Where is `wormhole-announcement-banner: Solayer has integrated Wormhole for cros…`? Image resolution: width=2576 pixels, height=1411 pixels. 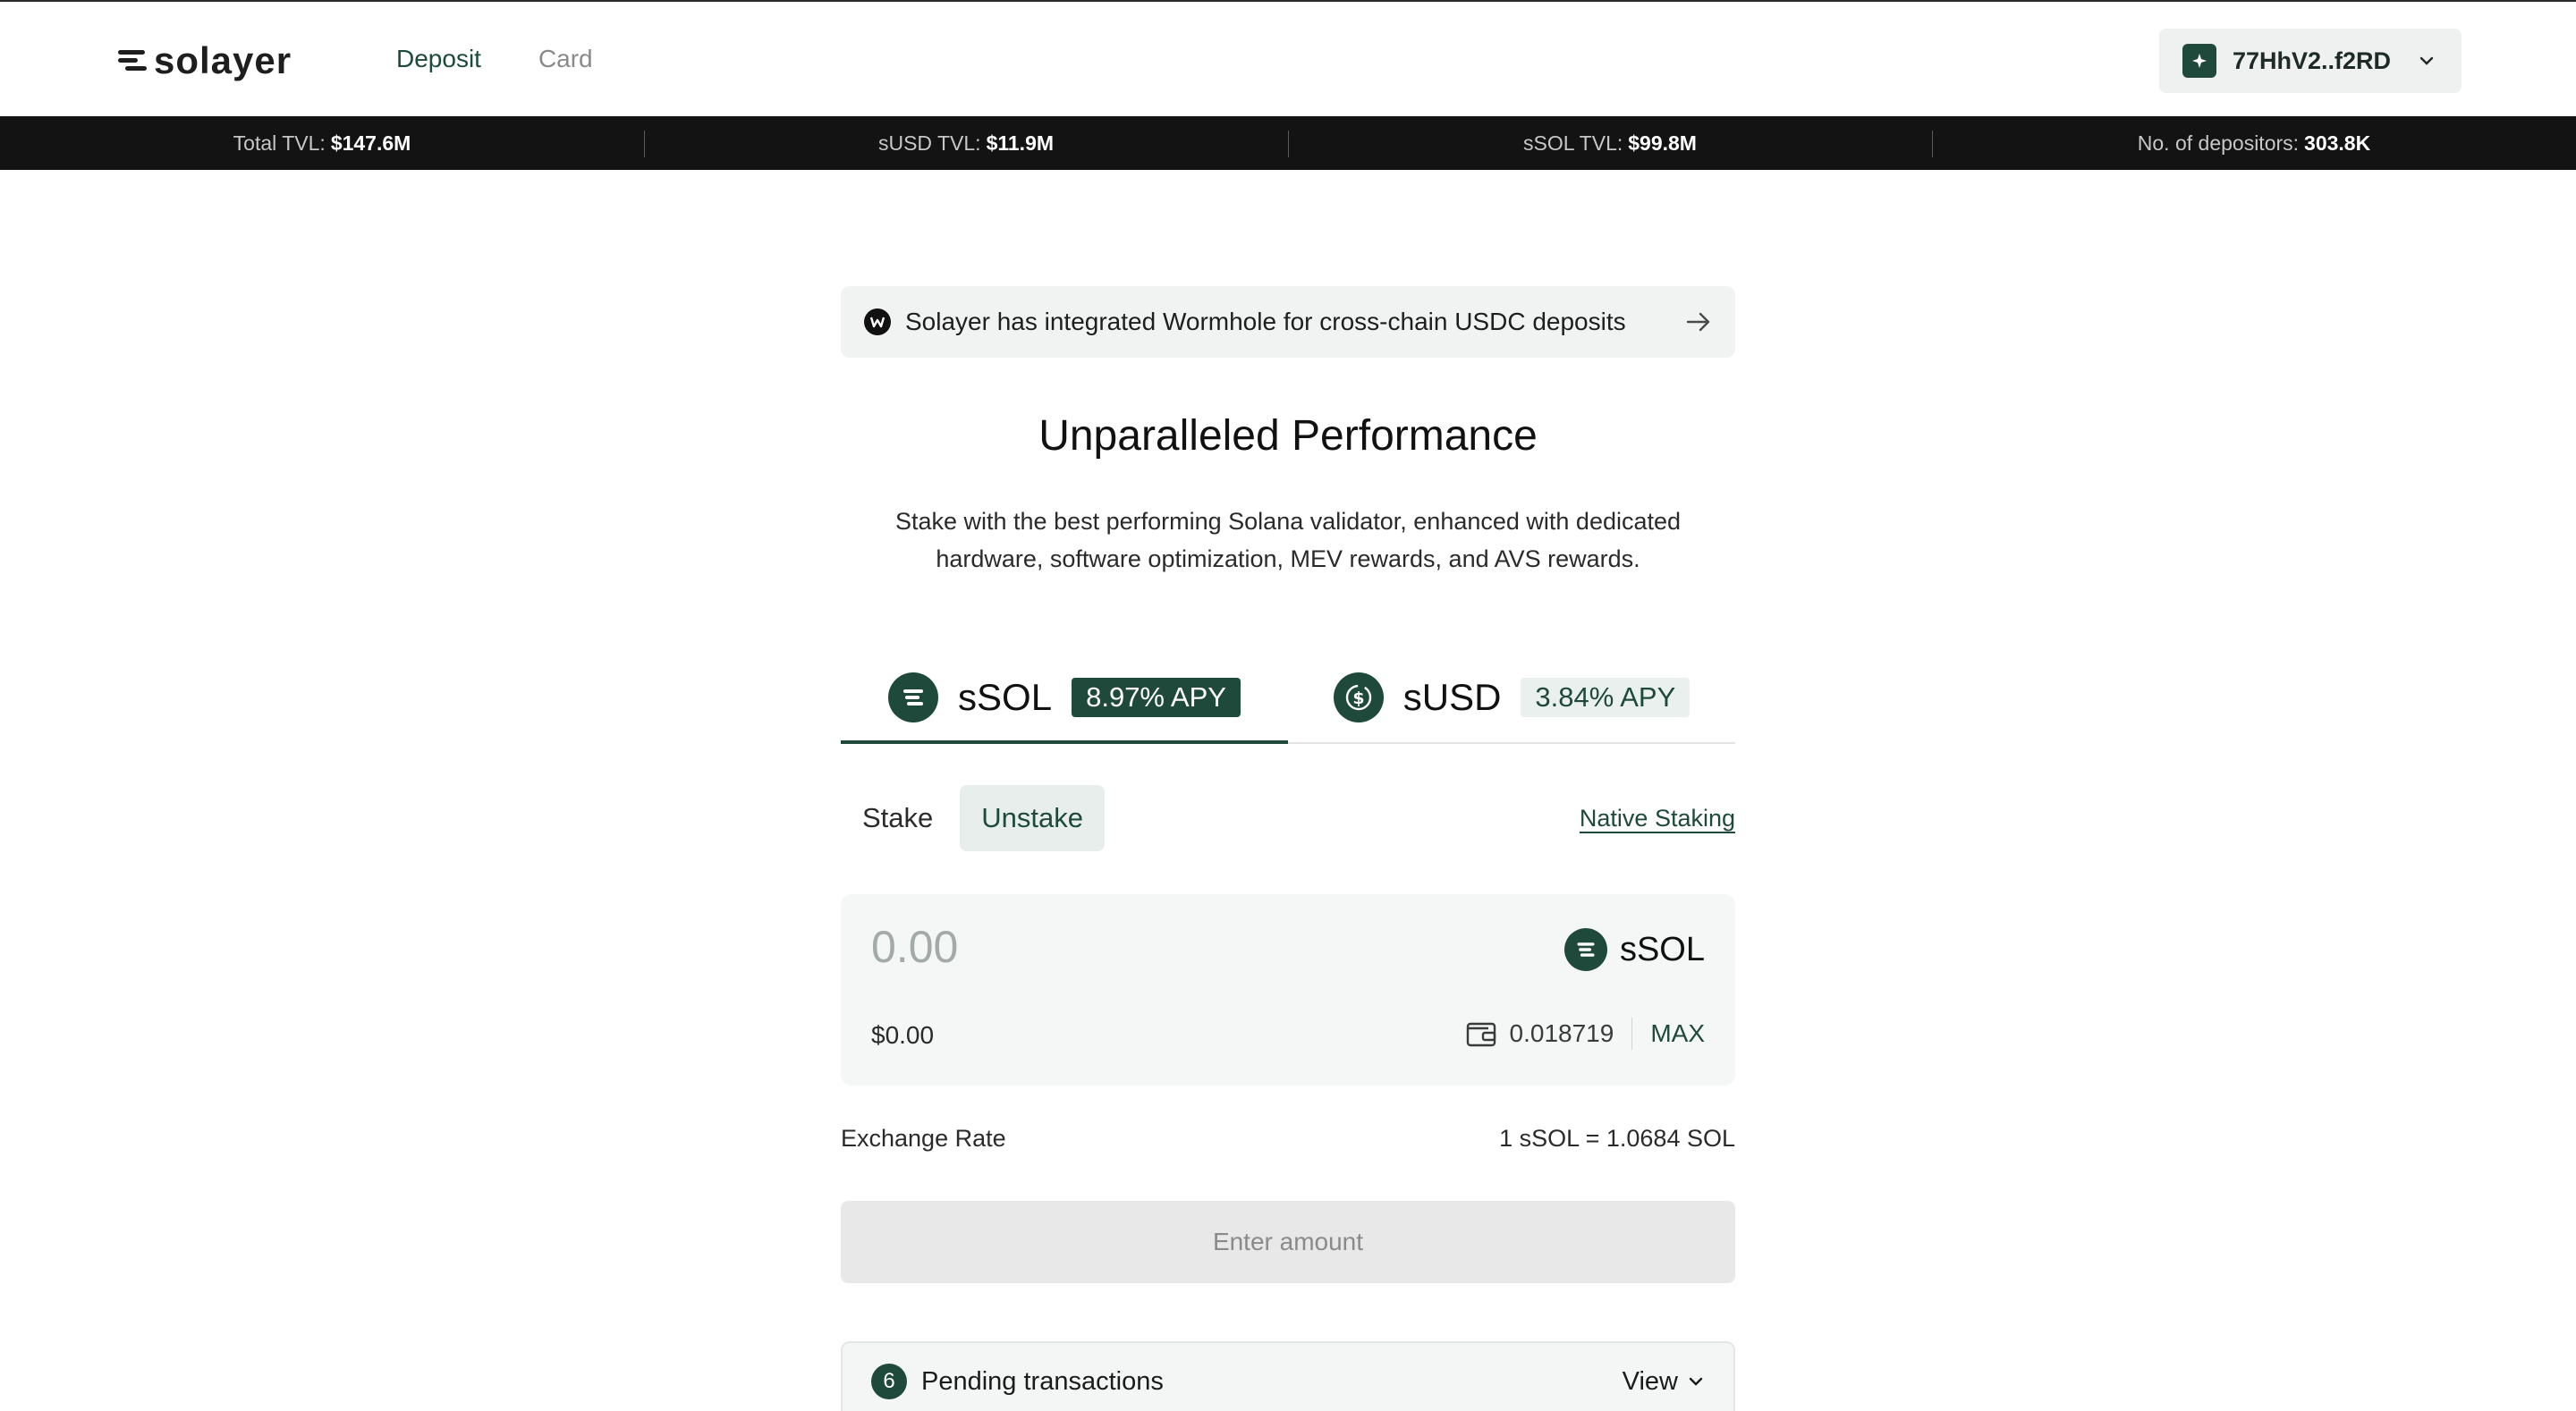
wormhole-announcement-banner: Solayer has integrated Wormhole for cros… is located at coordinates (1288, 322).